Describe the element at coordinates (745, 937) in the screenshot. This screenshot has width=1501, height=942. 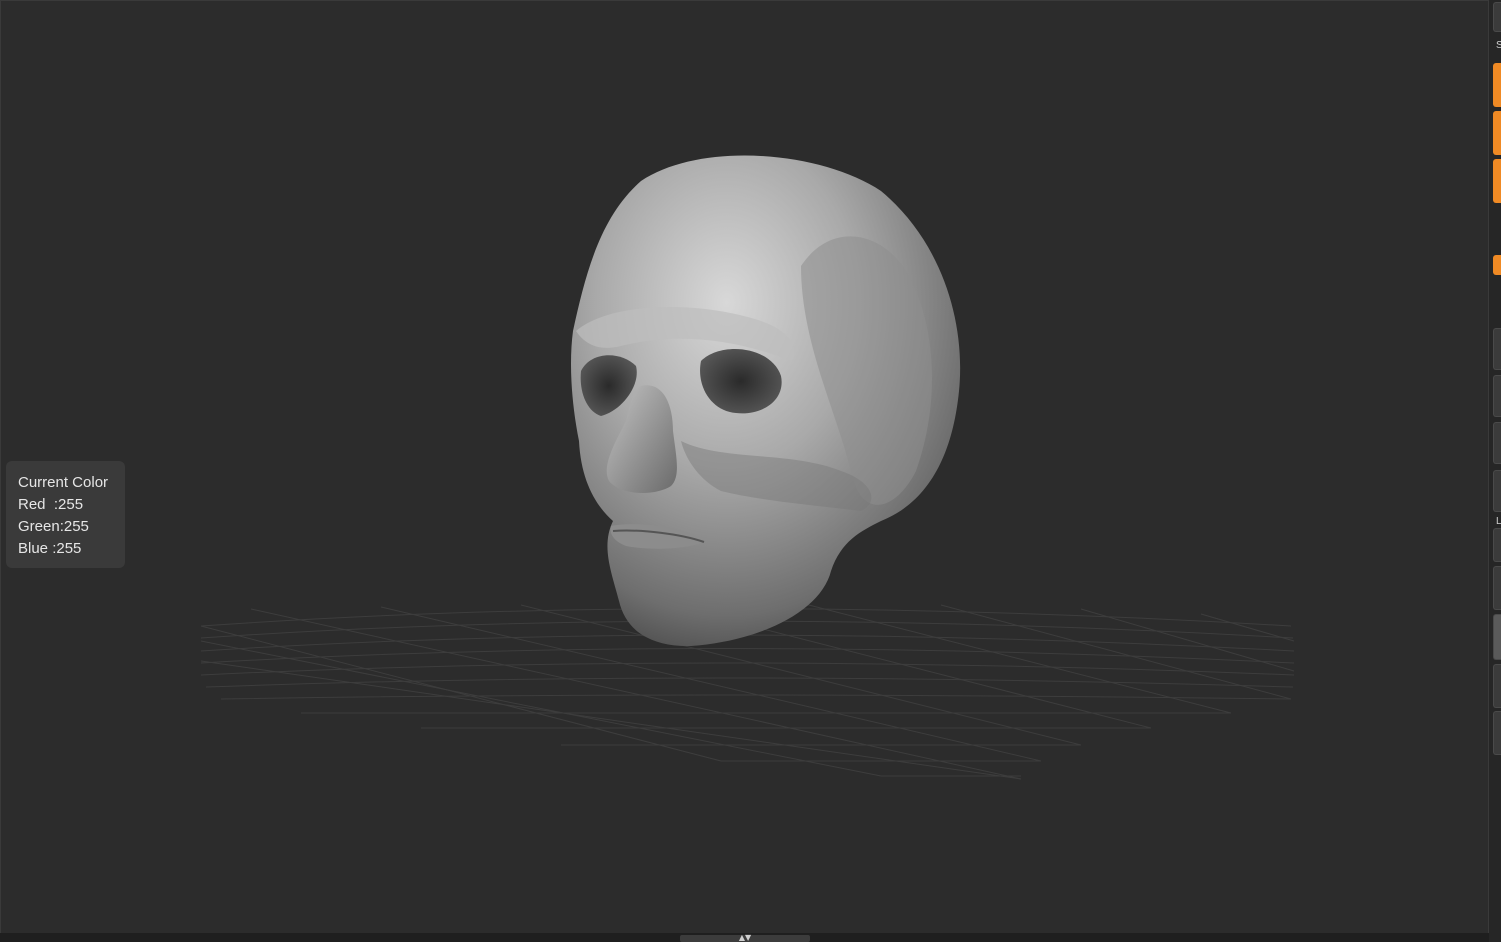
I see `collapse-arrows-icon: ▲▼` at that location.